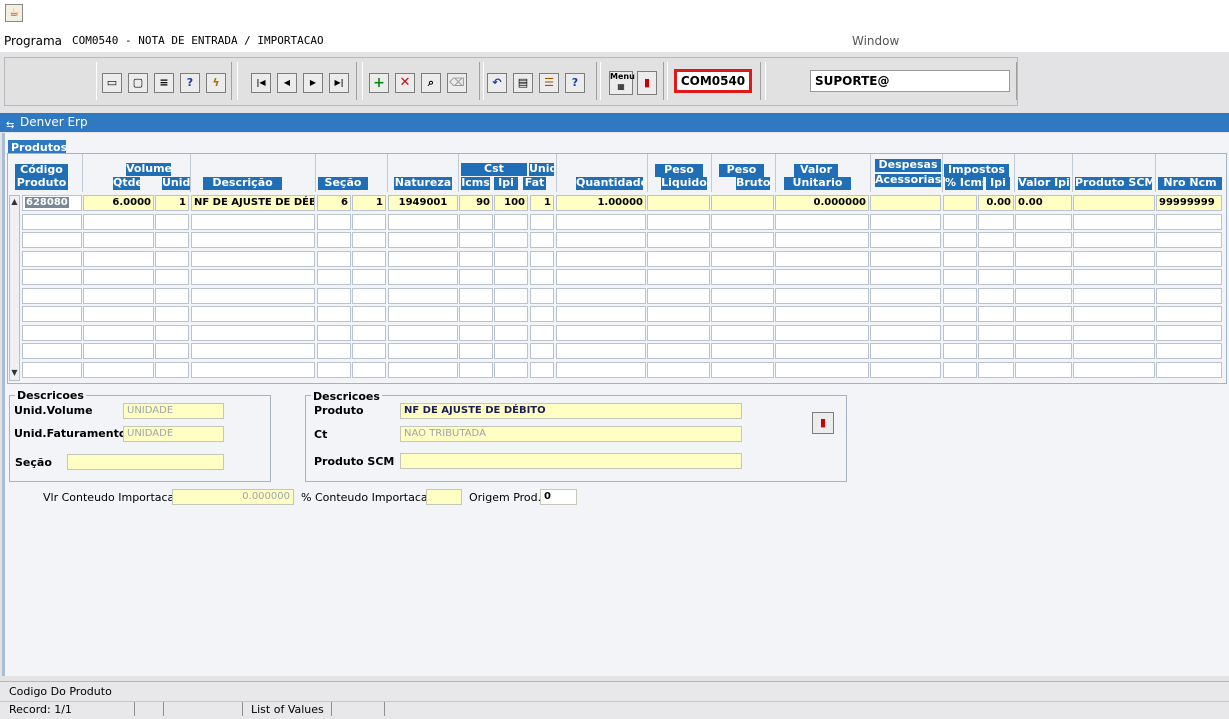 The height and width of the screenshot is (719, 1229). I want to click on menu-icon: Menu ▦, so click(622, 83).